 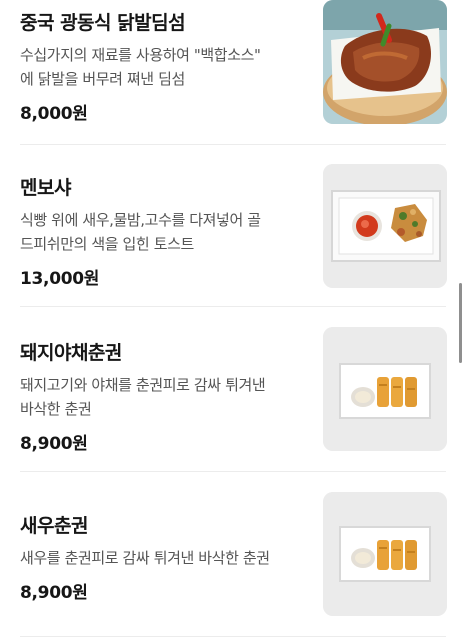 What do you see at coordinates (143, 385) in the screenshot?
I see `menu-item-description-line: 돼지고기와 야채를 춘권피로 감싸 튀겨낸` at bounding box center [143, 385].